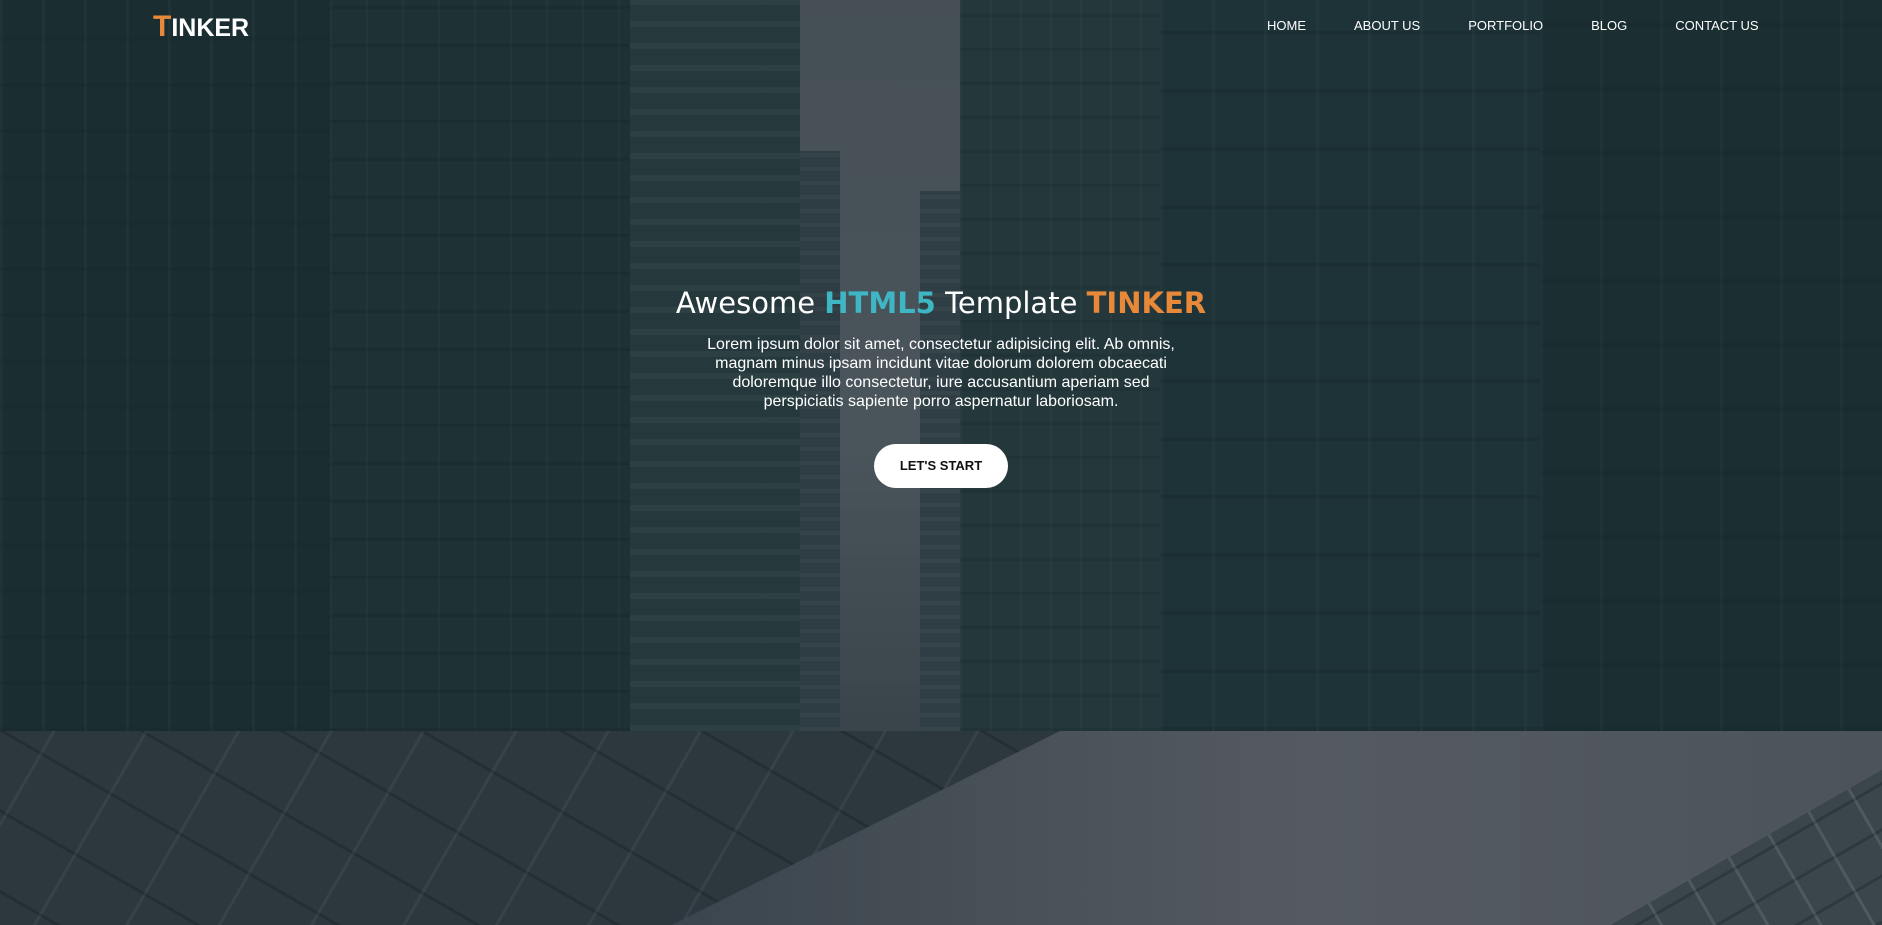  What do you see at coordinates (162, 26) in the screenshot?
I see `logo-first-letter: T` at bounding box center [162, 26].